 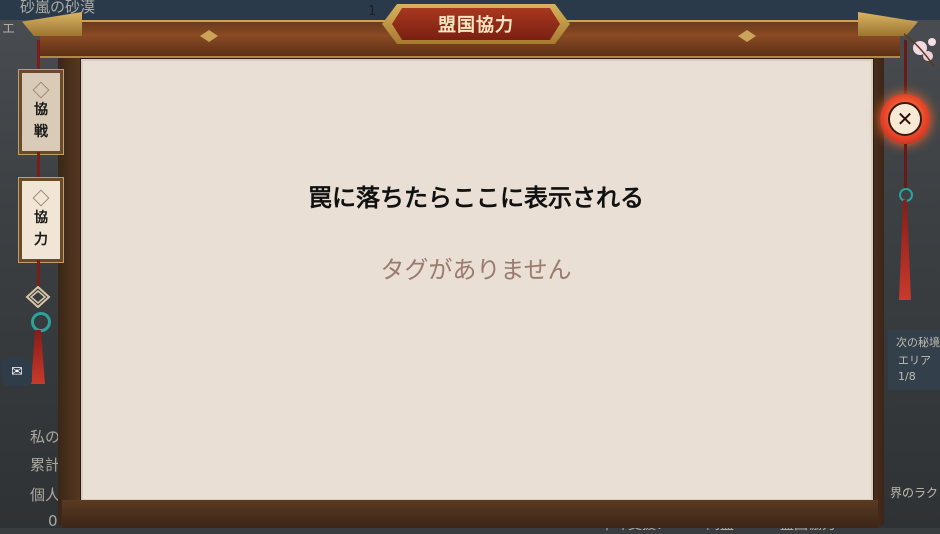 What do you see at coordinates (918, 342) in the screenshot?
I see `background-right-line-1: 次の秘境` at bounding box center [918, 342].